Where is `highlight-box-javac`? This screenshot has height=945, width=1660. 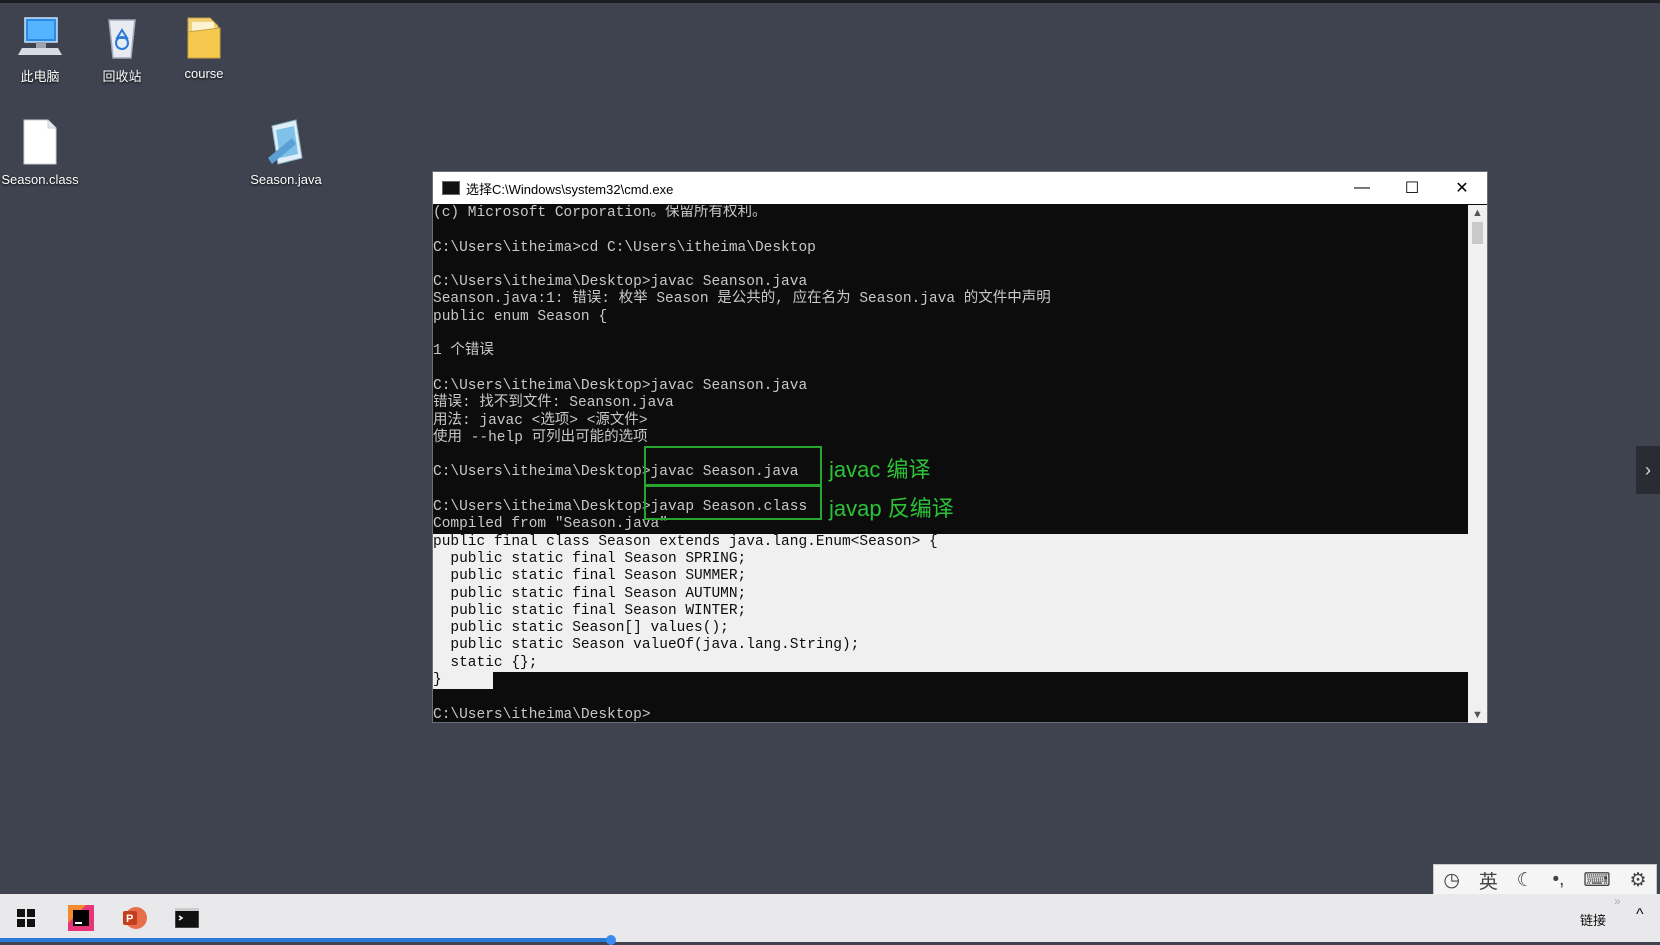
highlight-box-javac is located at coordinates (733, 466).